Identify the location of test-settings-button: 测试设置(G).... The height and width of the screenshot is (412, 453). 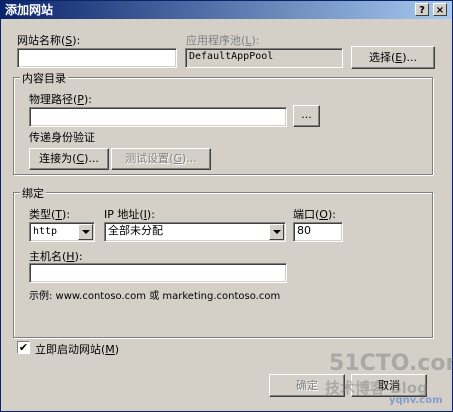
(161, 159).